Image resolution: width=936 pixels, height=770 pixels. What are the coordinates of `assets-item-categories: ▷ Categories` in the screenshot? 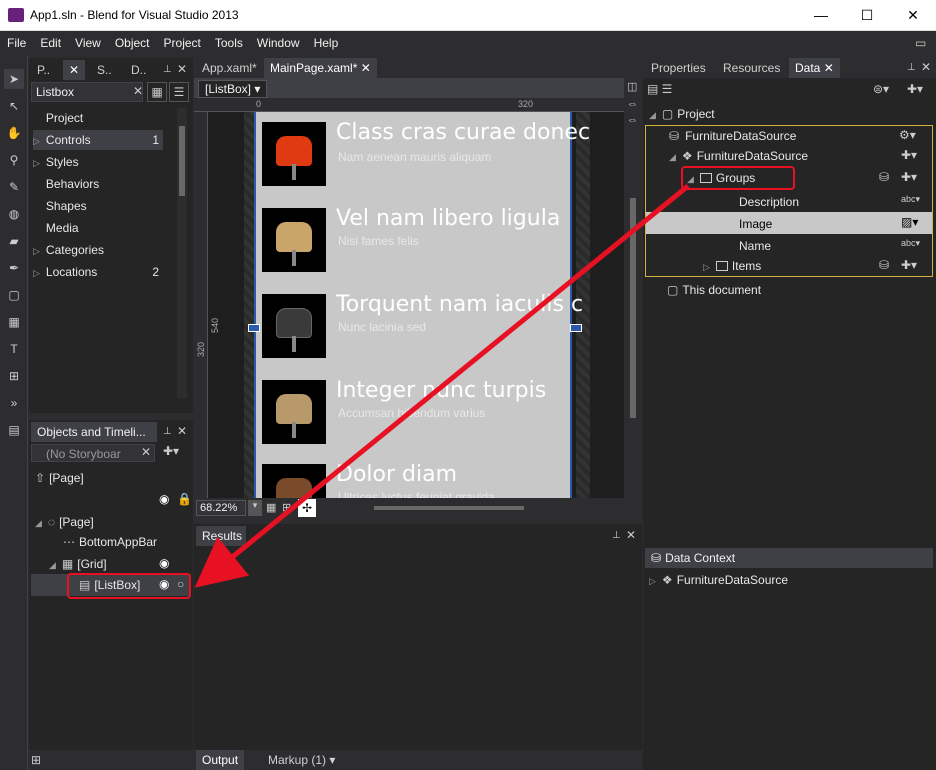 It's located at (98, 250).